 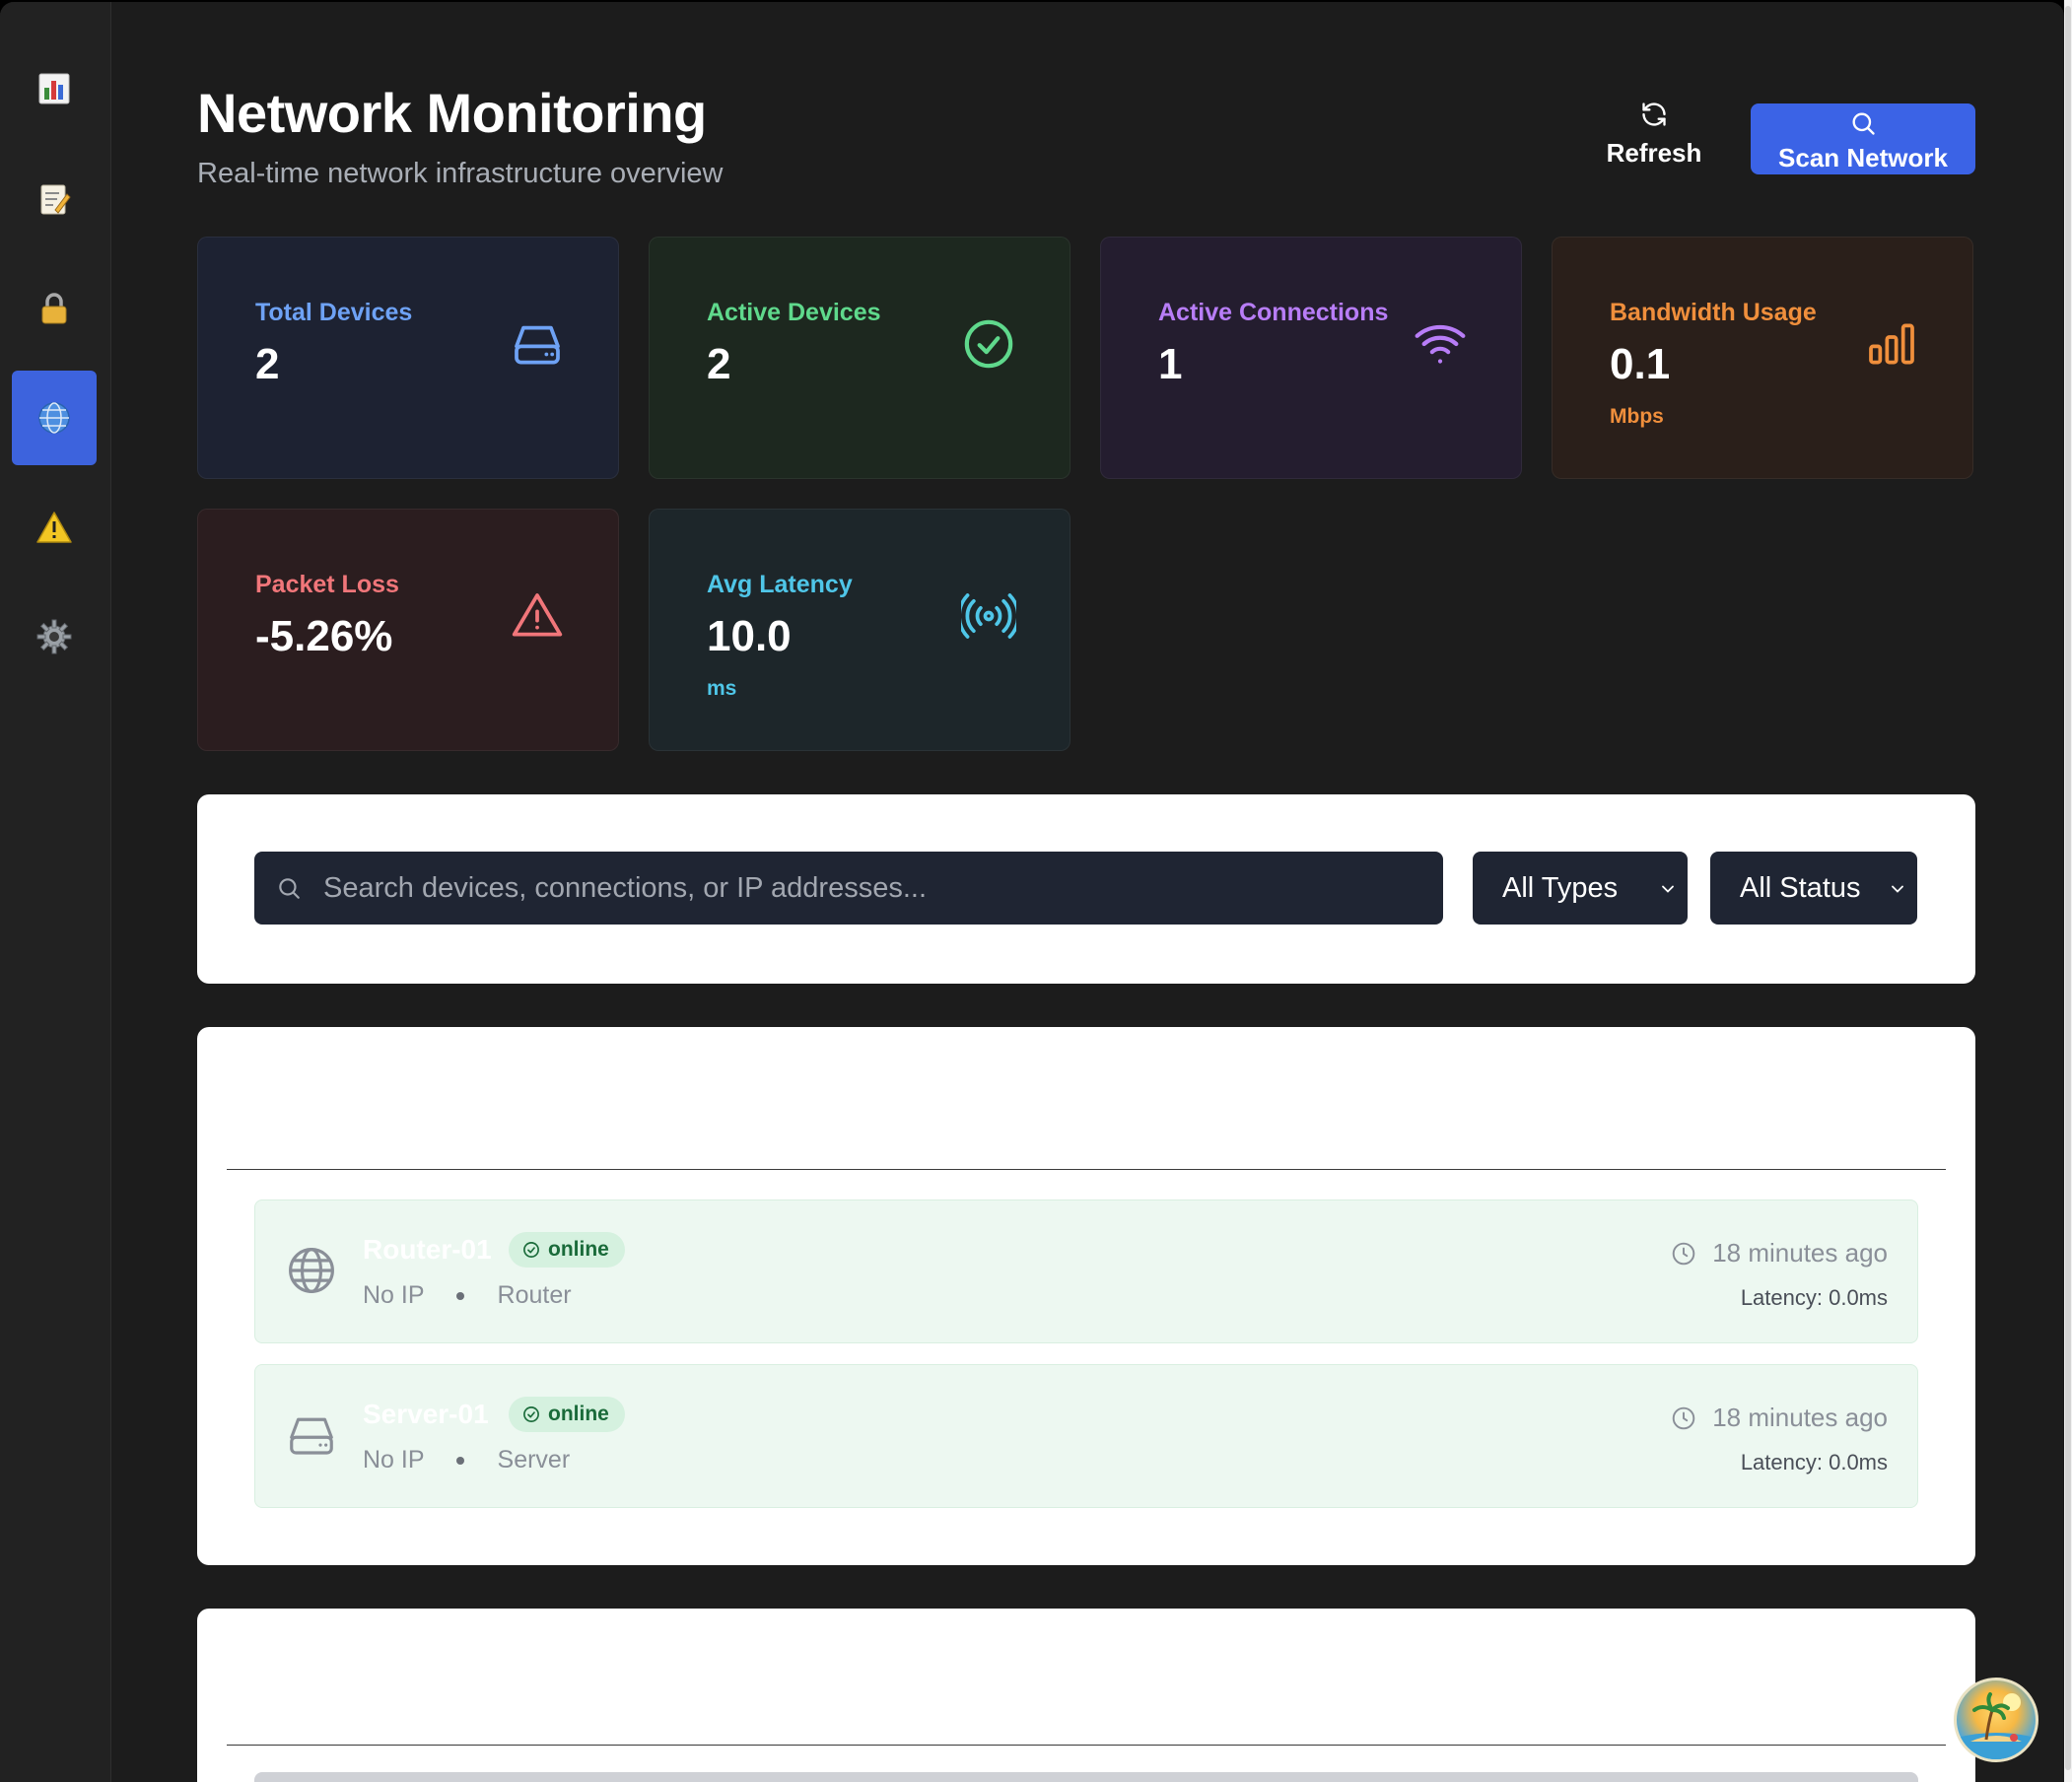 What do you see at coordinates (534, 1460) in the screenshot?
I see `device-type: Server` at bounding box center [534, 1460].